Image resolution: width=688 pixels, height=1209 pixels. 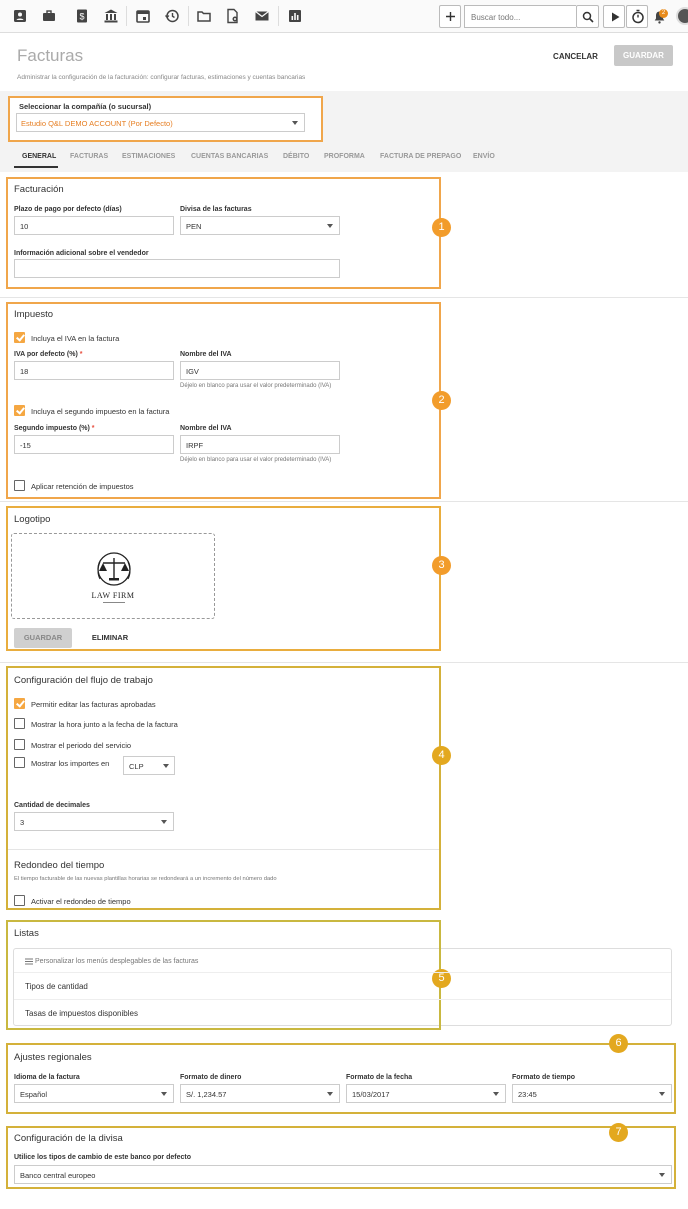 What do you see at coordinates (19, 744) in the screenshot?
I see `show-period-checkbox` at bounding box center [19, 744].